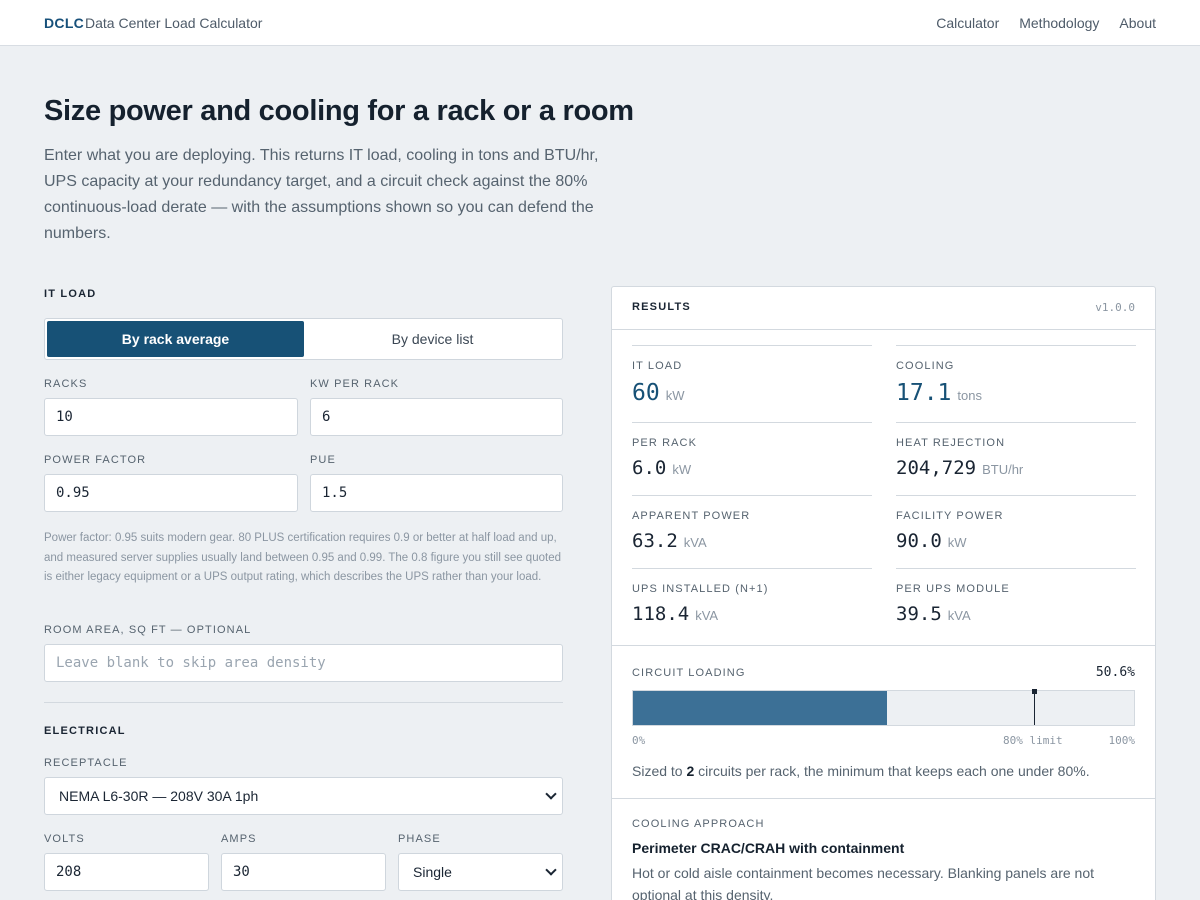  I want to click on nav-link-calculator: Calculator, so click(967, 23).